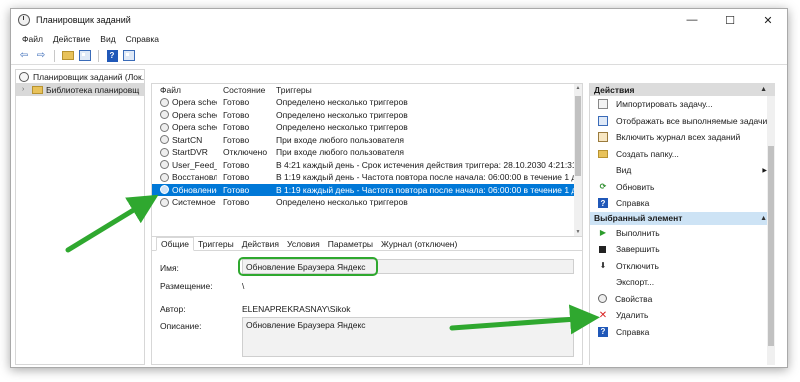 The image size is (800, 382). Describe the element at coordinates (245, 152) in the screenshot. I see `task-status: Отключено` at that location.